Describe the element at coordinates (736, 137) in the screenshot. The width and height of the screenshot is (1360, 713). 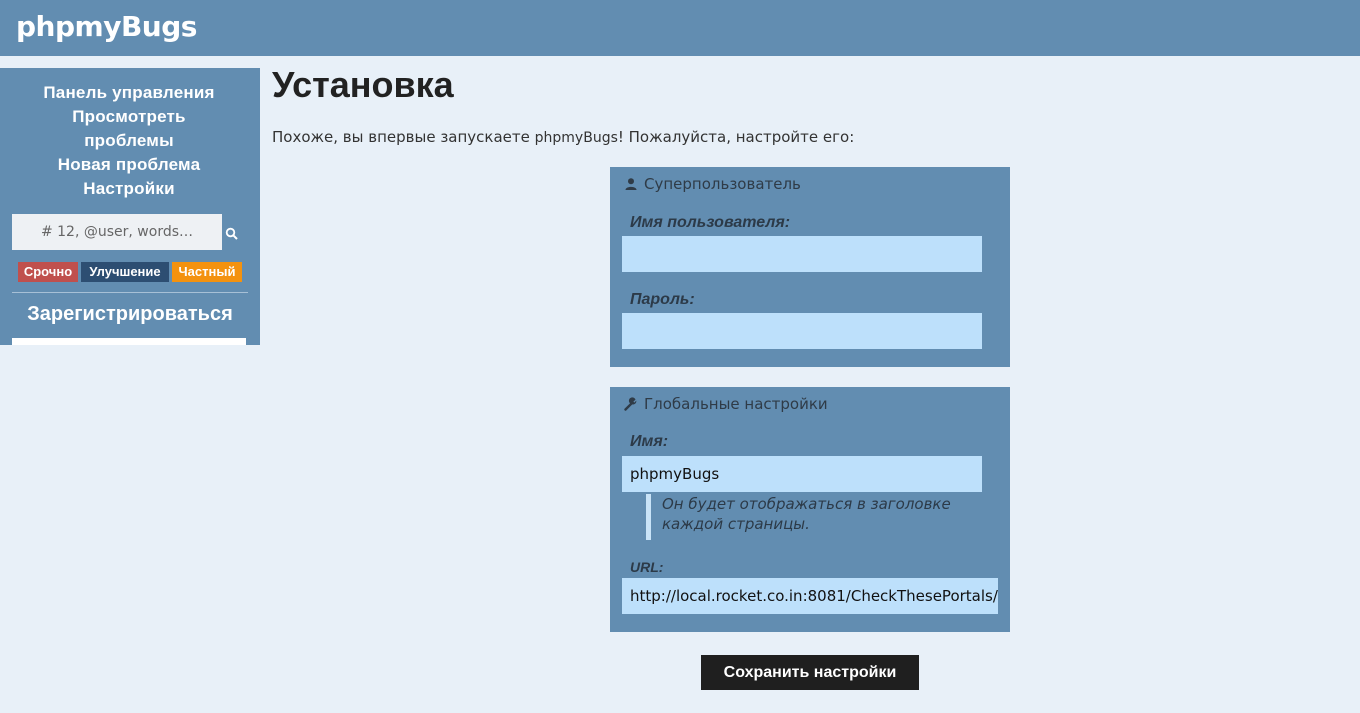
I see `intro-after: ! Пожалуйста, настройте его:` at that location.